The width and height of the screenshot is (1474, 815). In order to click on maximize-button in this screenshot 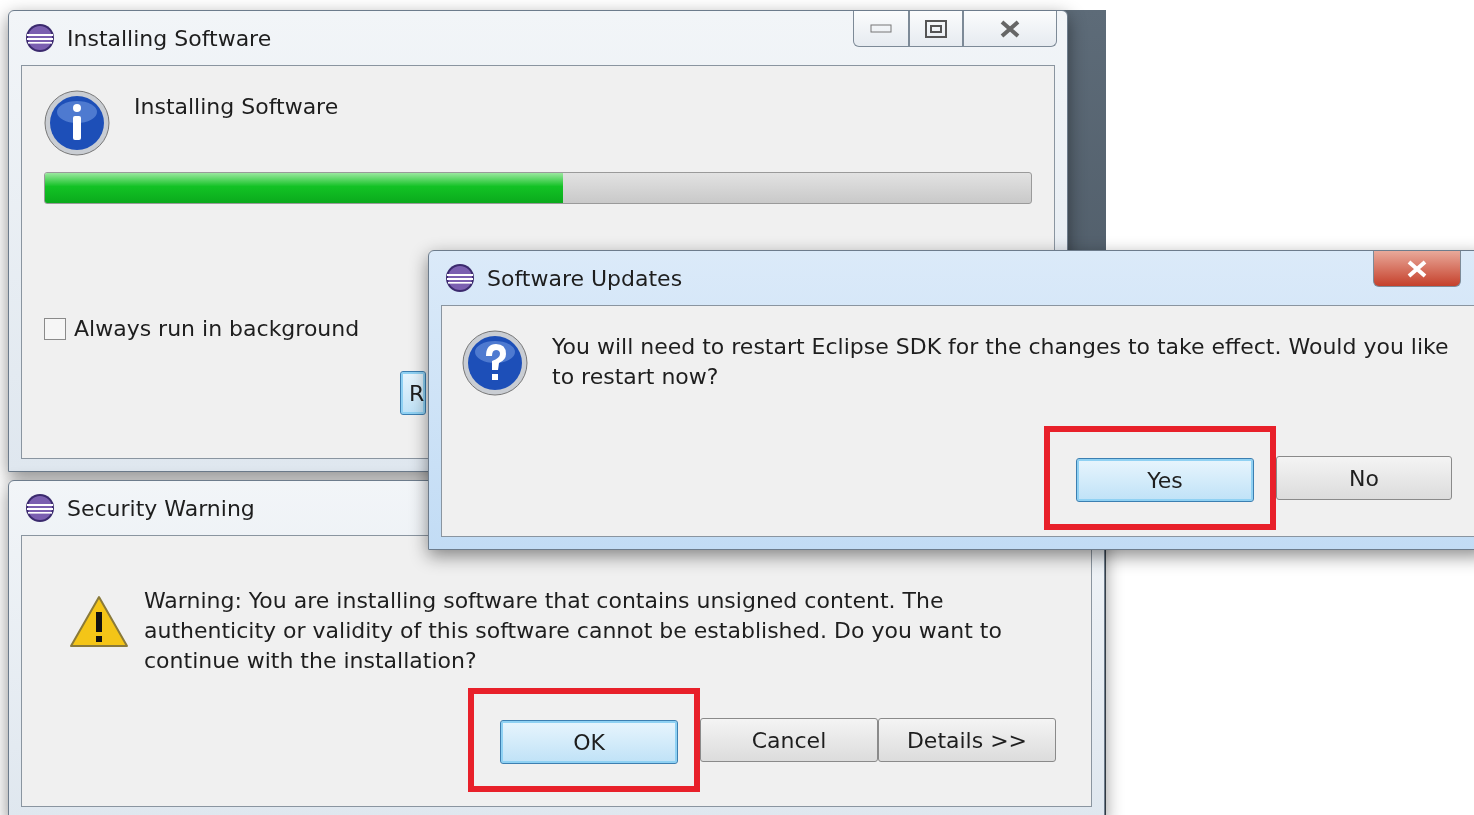, I will do `click(936, 29)`.